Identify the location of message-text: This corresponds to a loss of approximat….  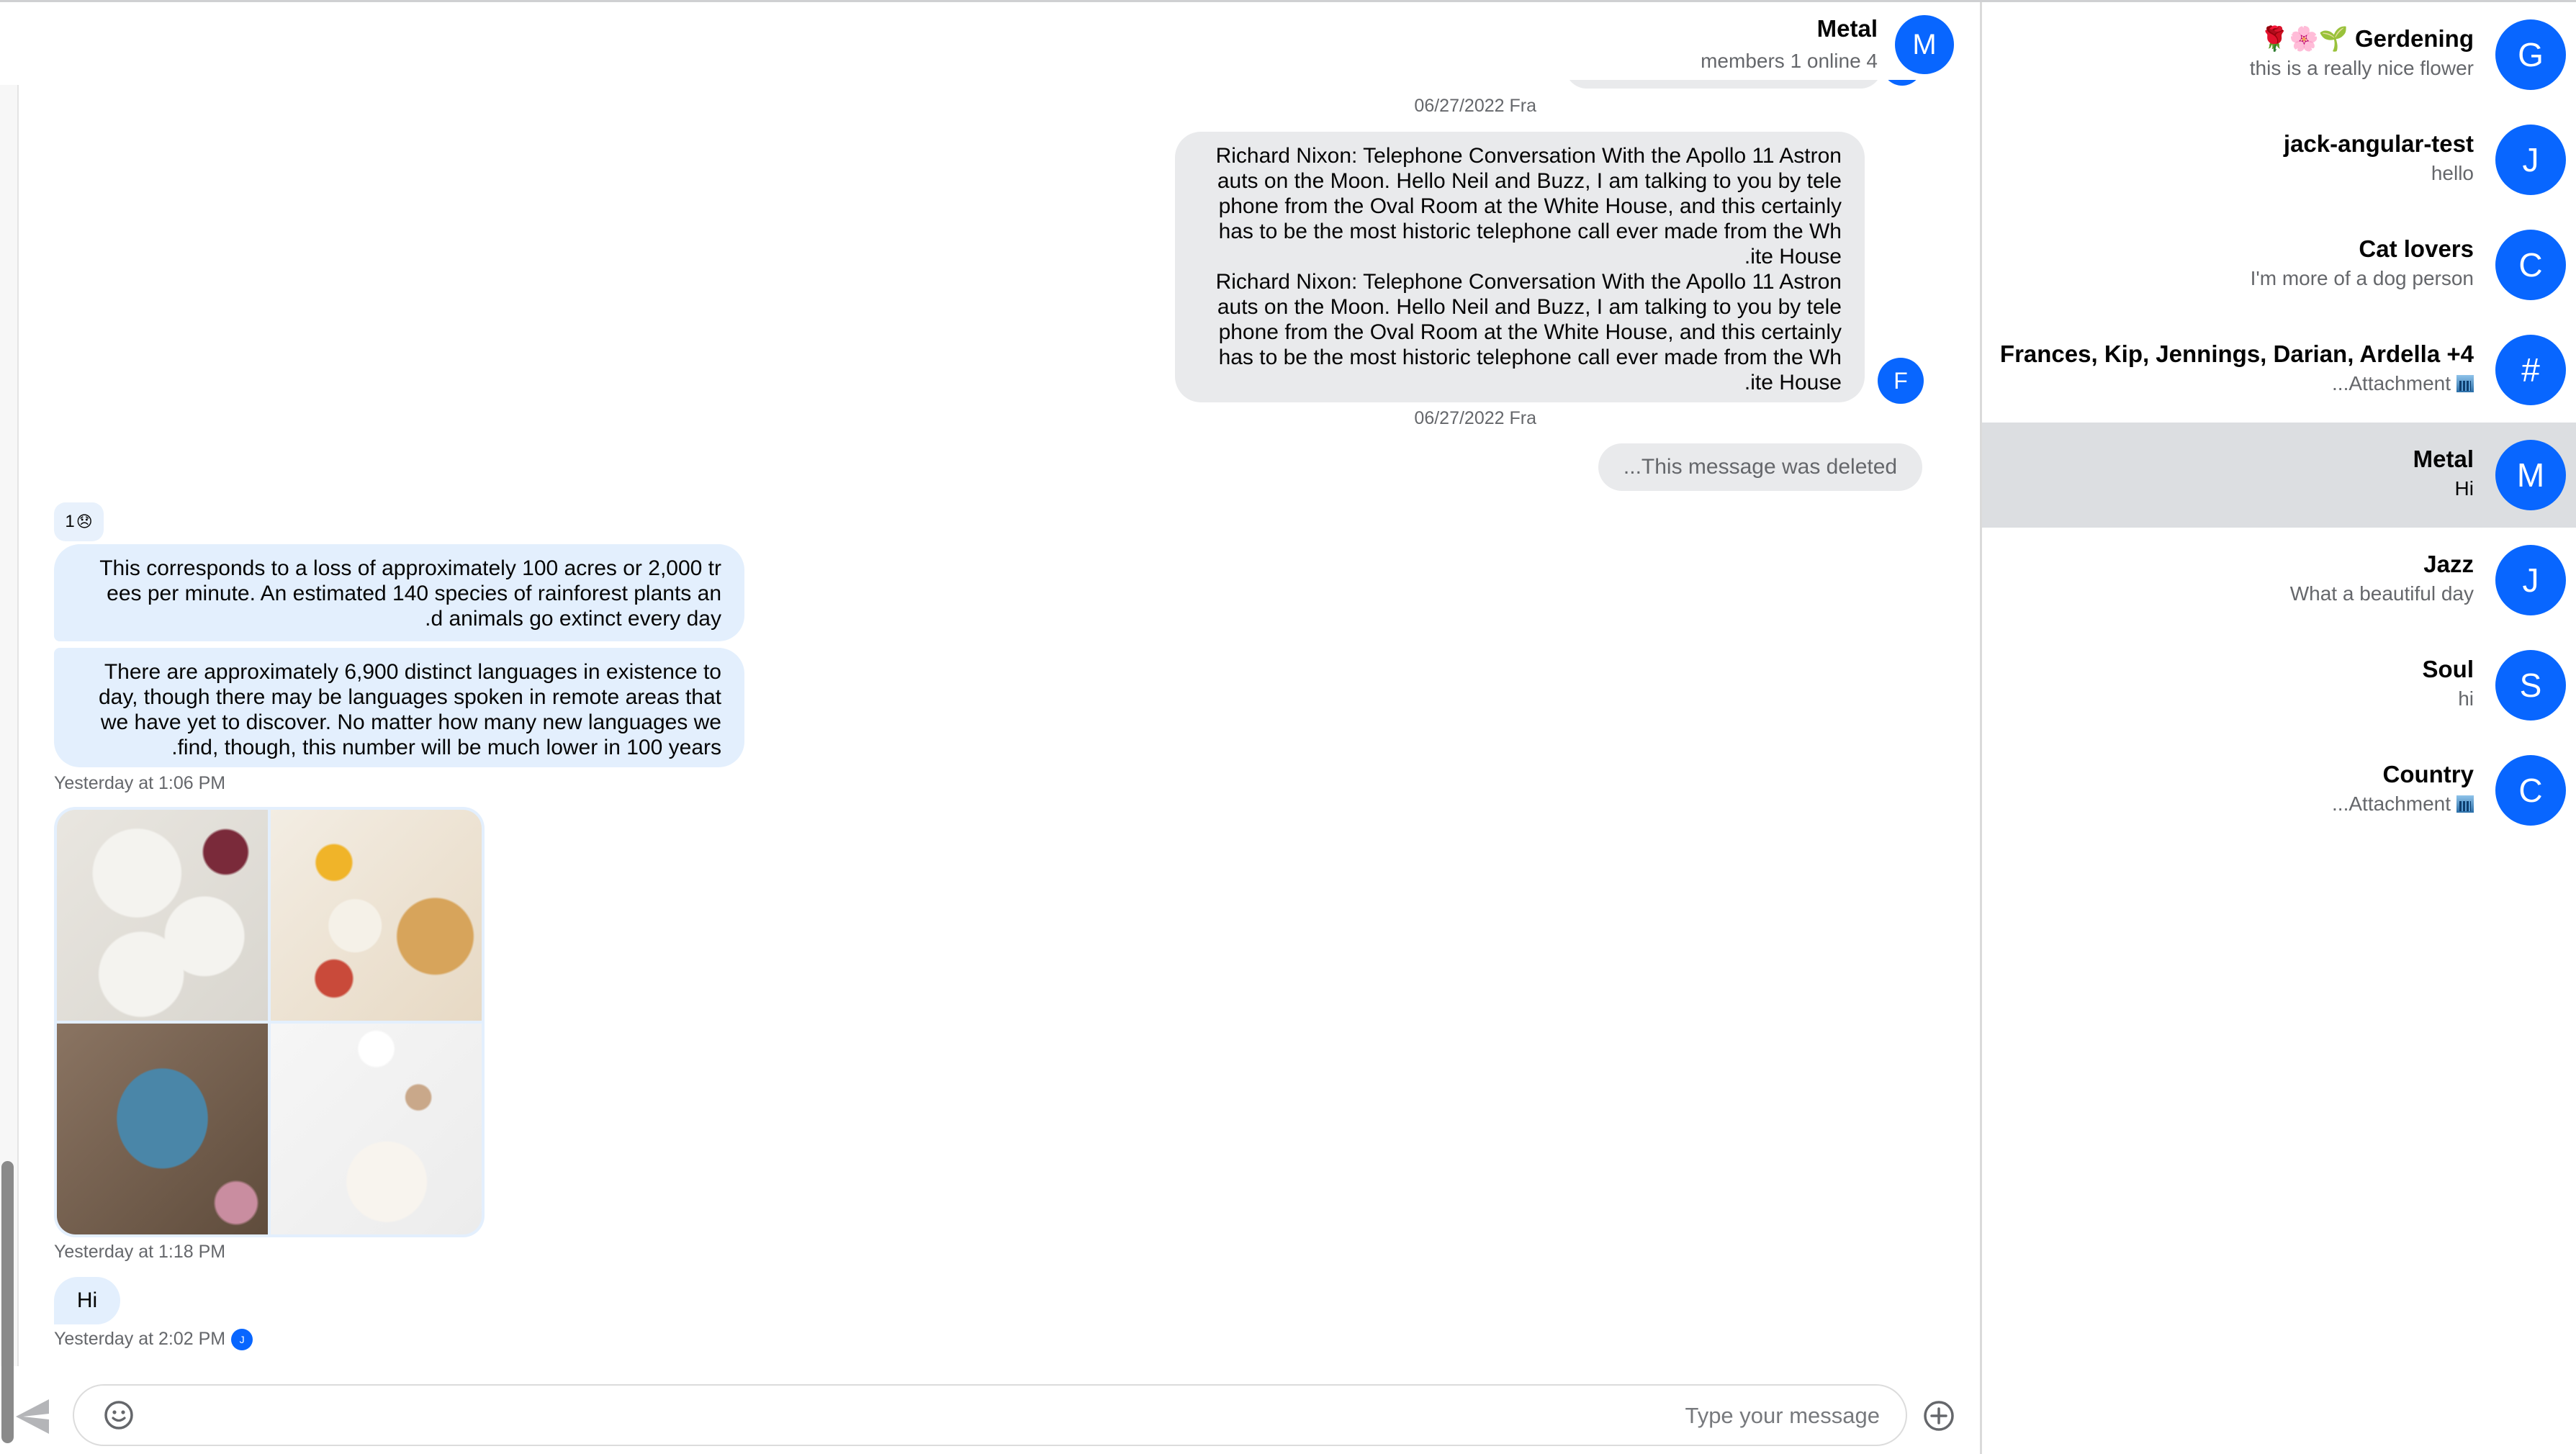
(399, 593).